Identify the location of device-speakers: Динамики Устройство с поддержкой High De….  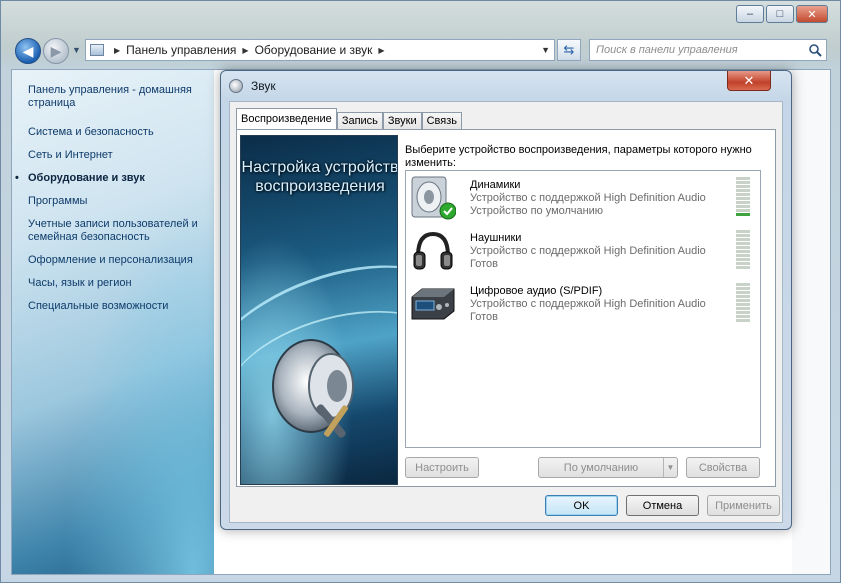
(583, 199).